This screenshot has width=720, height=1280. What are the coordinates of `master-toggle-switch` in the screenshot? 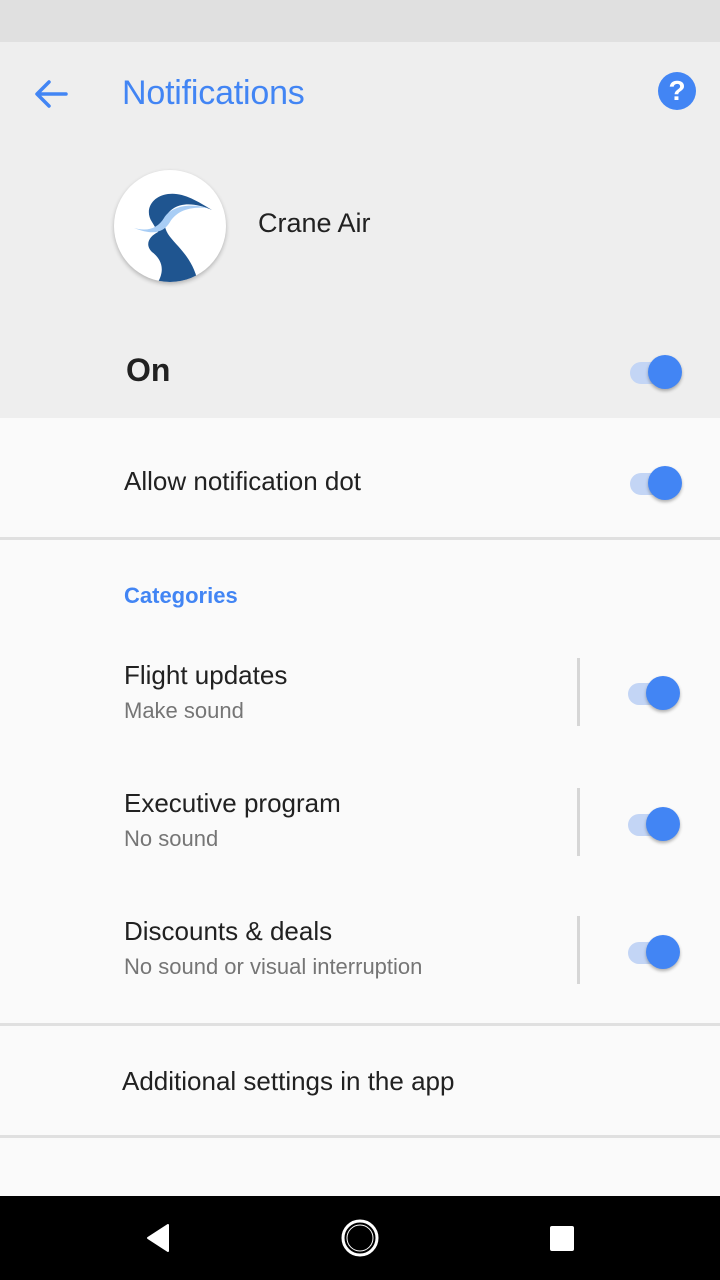 It's located at (656, 370).